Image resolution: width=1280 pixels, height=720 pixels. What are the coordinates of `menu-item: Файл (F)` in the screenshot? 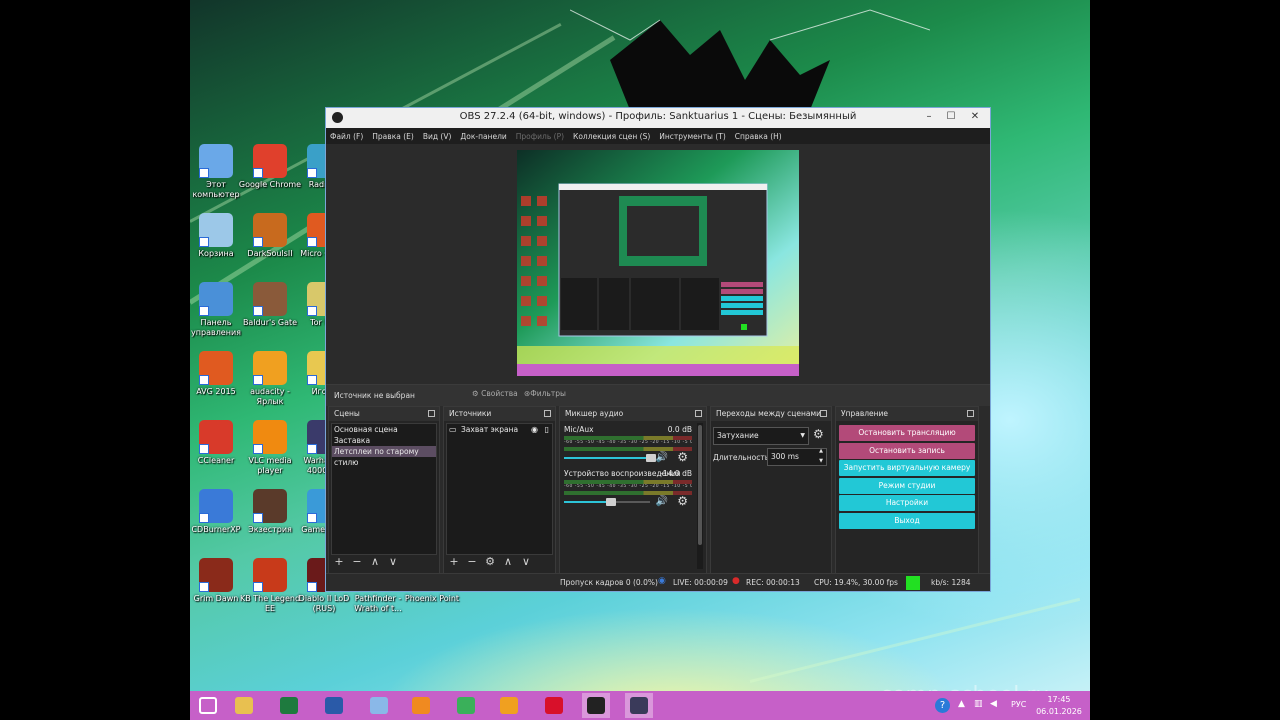 It's located at (346, 136).